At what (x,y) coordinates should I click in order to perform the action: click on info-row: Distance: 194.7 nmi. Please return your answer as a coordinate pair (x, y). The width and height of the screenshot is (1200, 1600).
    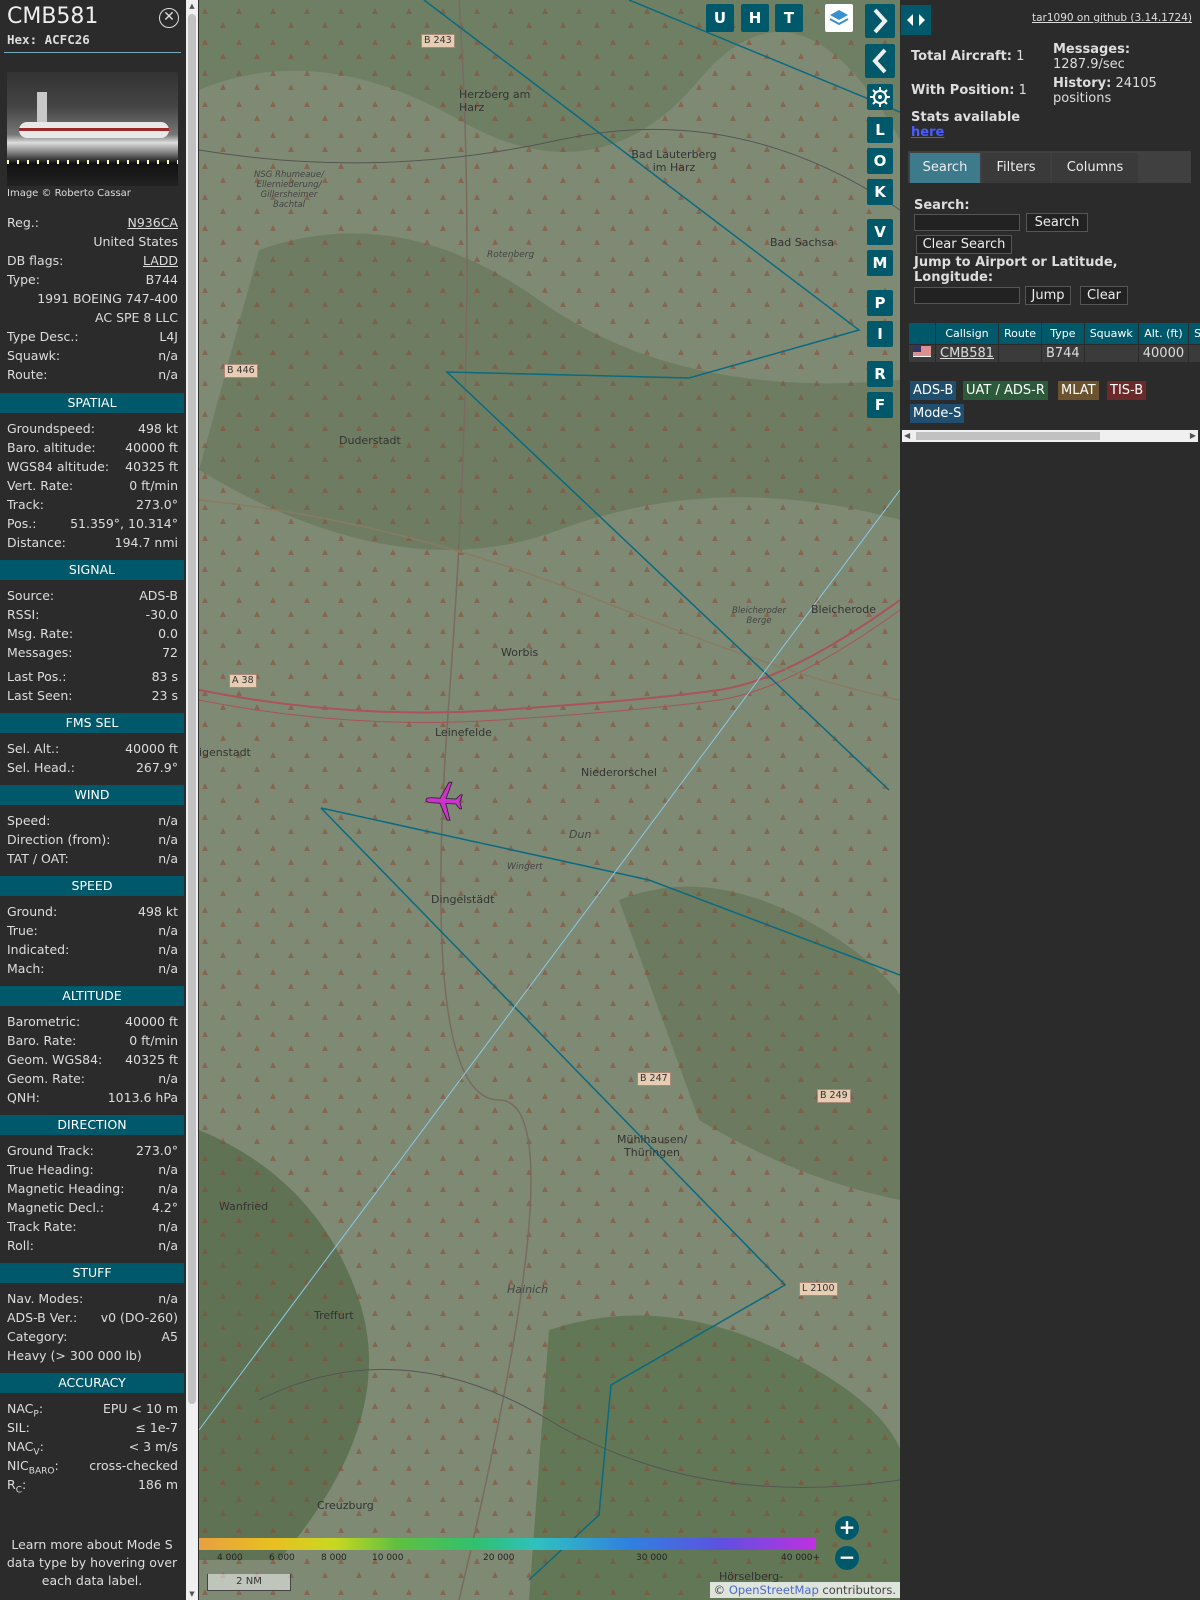
    Looking at the image, I should click on (92, 542).